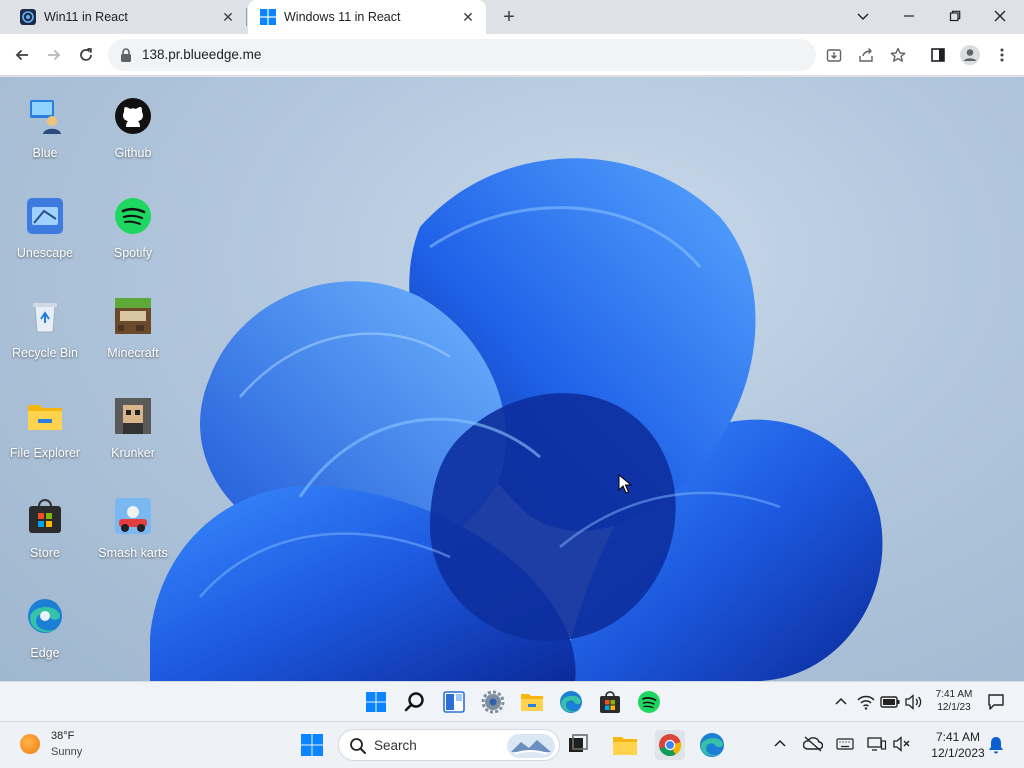 The width and height of the screenshot is (1024, 768). I want to click on search-placeholder: Search, so click(395, 745).